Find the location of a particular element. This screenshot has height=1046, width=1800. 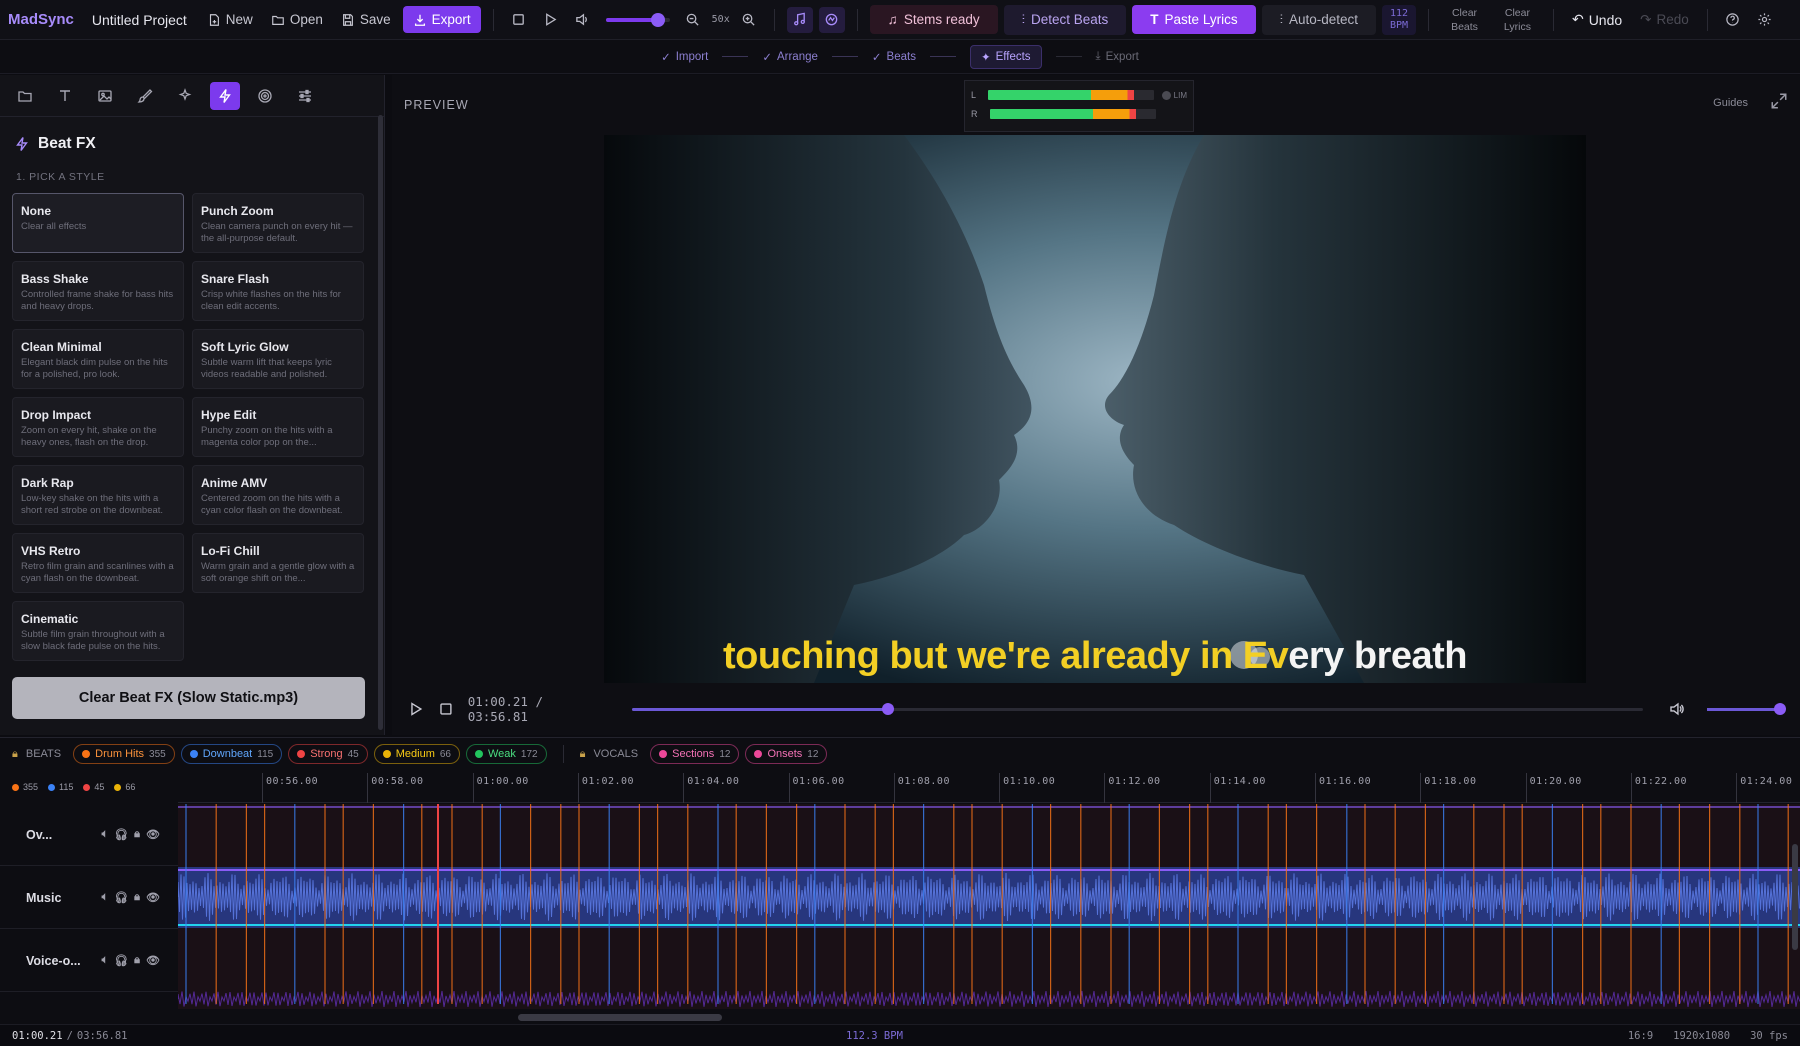

track-header-voiceover: Voice-o... 🔈︎ 🎧︎ 🔒︎ 👁︎ is located at coordinates (89, 961).